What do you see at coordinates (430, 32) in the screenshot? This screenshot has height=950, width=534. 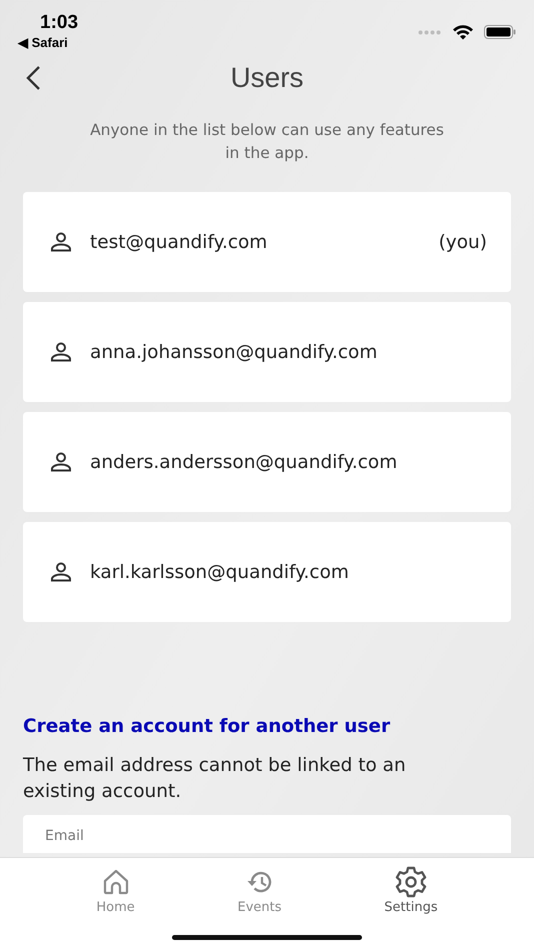 I see `signal-icon` at bounding box center [430, 32].